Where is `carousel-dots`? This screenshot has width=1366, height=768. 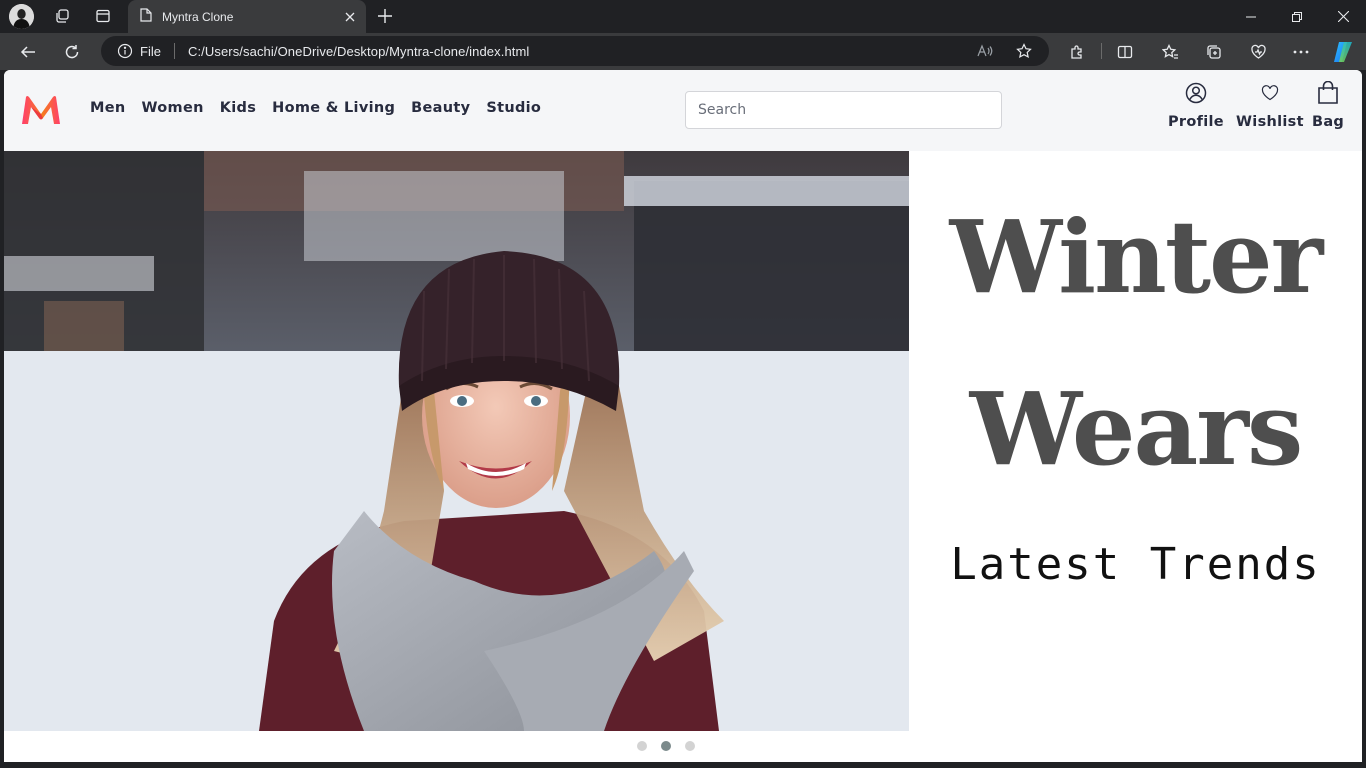
carousel-dots is located at coordinates (683, 746).